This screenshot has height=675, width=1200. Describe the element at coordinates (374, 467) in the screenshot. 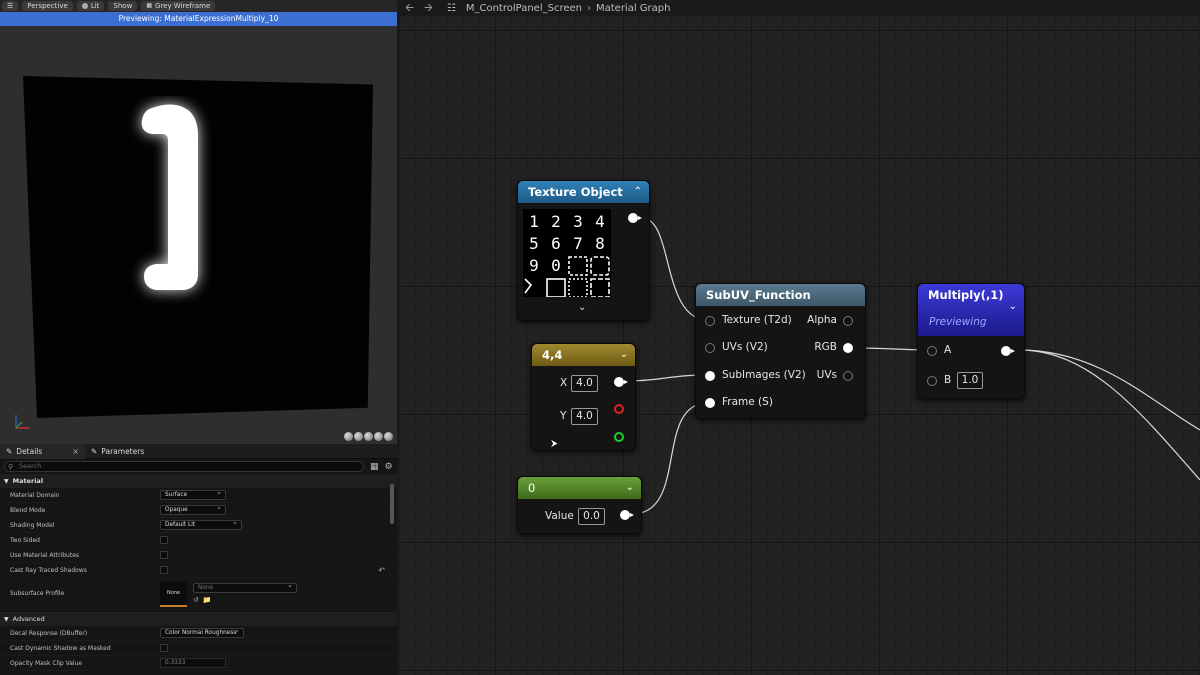

I see `grid-view-icon: ▦` at that location.